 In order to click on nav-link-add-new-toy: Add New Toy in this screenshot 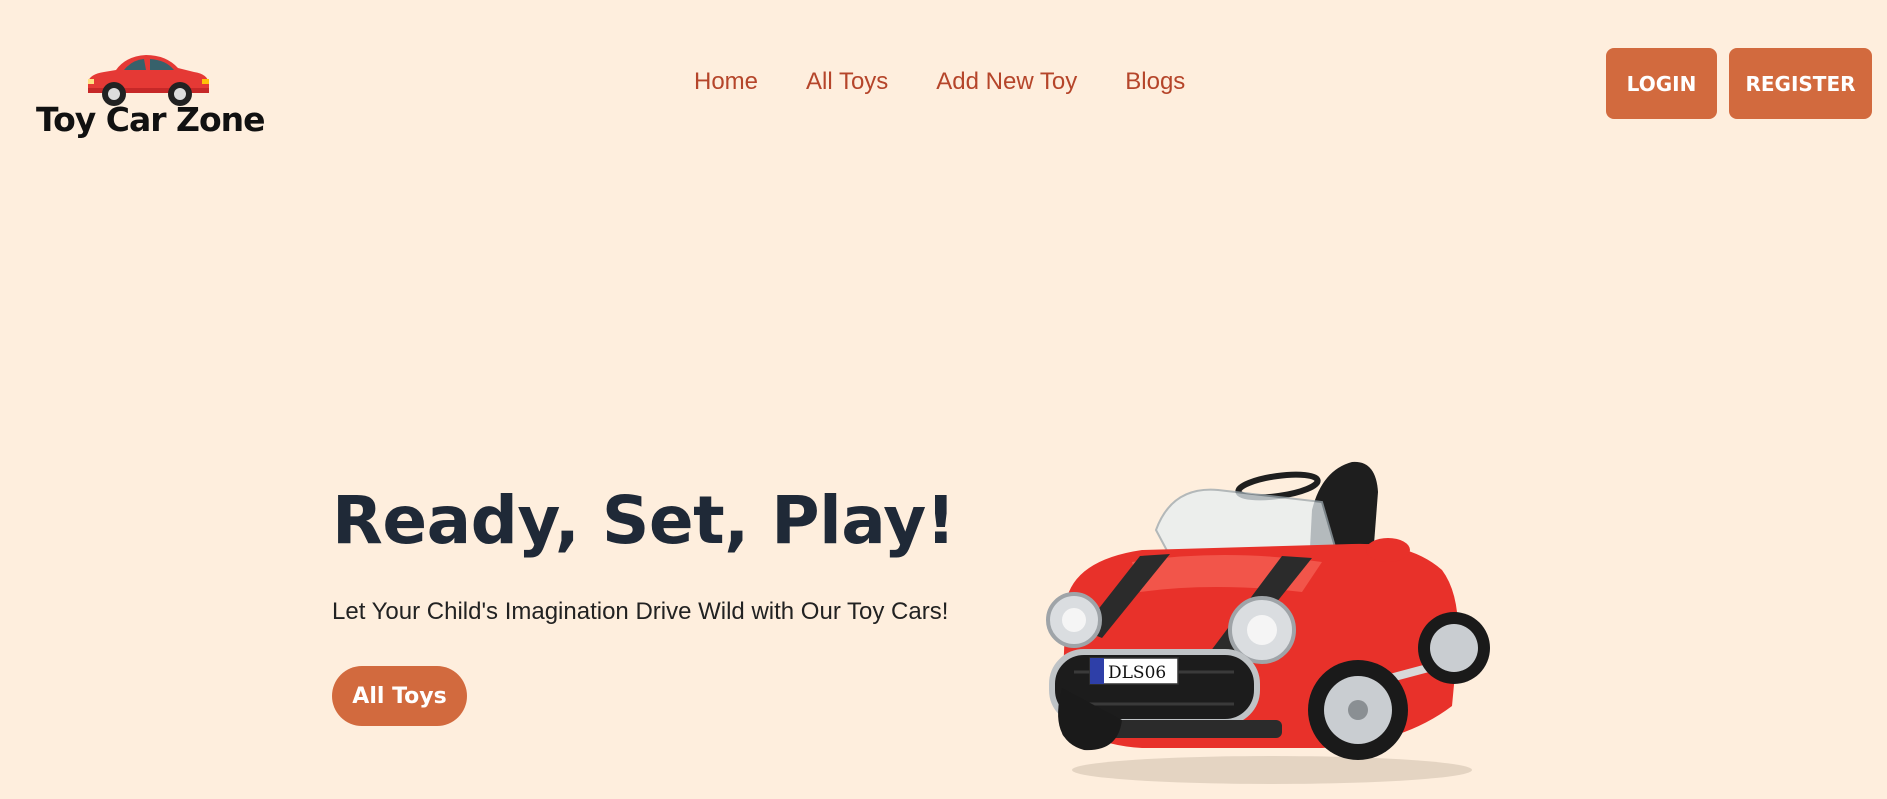, I will do `click(1006, 82)`.